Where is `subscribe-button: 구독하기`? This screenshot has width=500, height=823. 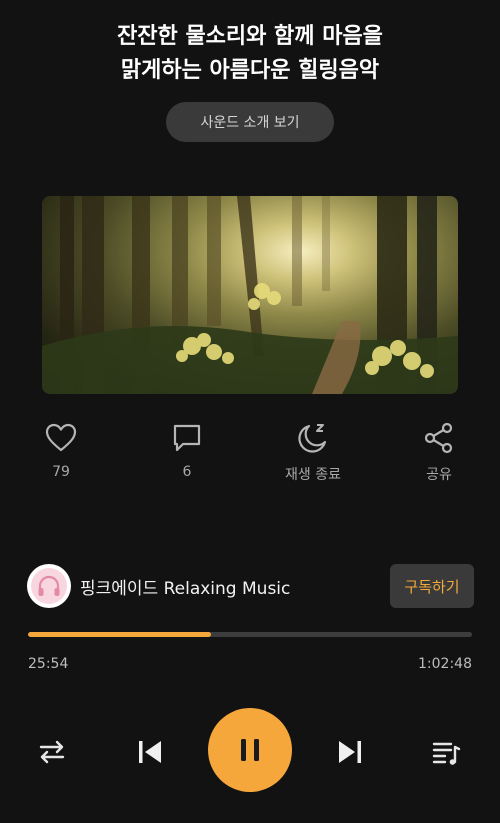
subscribe-button: 구독하기 is located at coordinates (432, 586).